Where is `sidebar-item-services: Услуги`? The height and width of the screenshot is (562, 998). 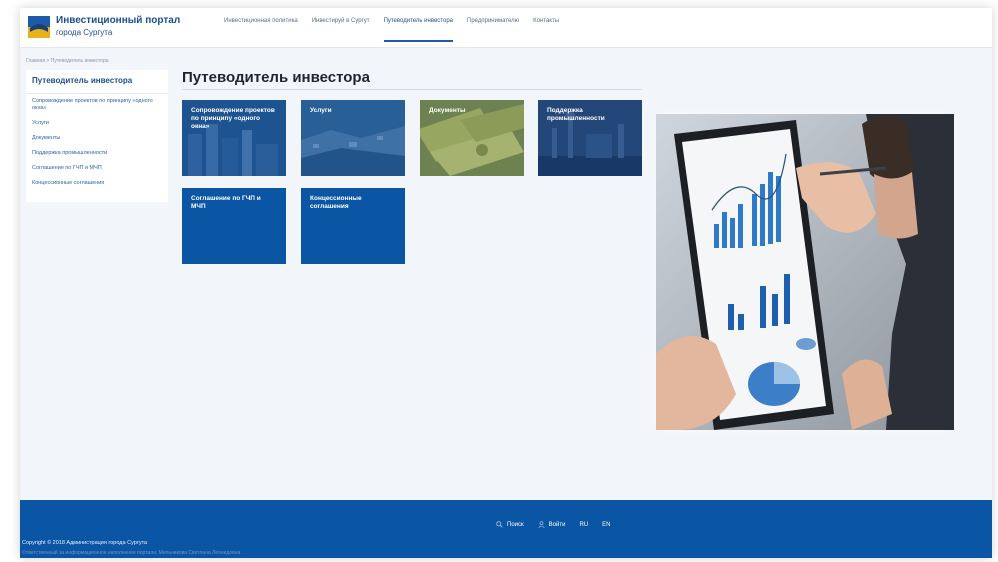
sidebar-item-services: Услуги is located at coordinates (97, 123).